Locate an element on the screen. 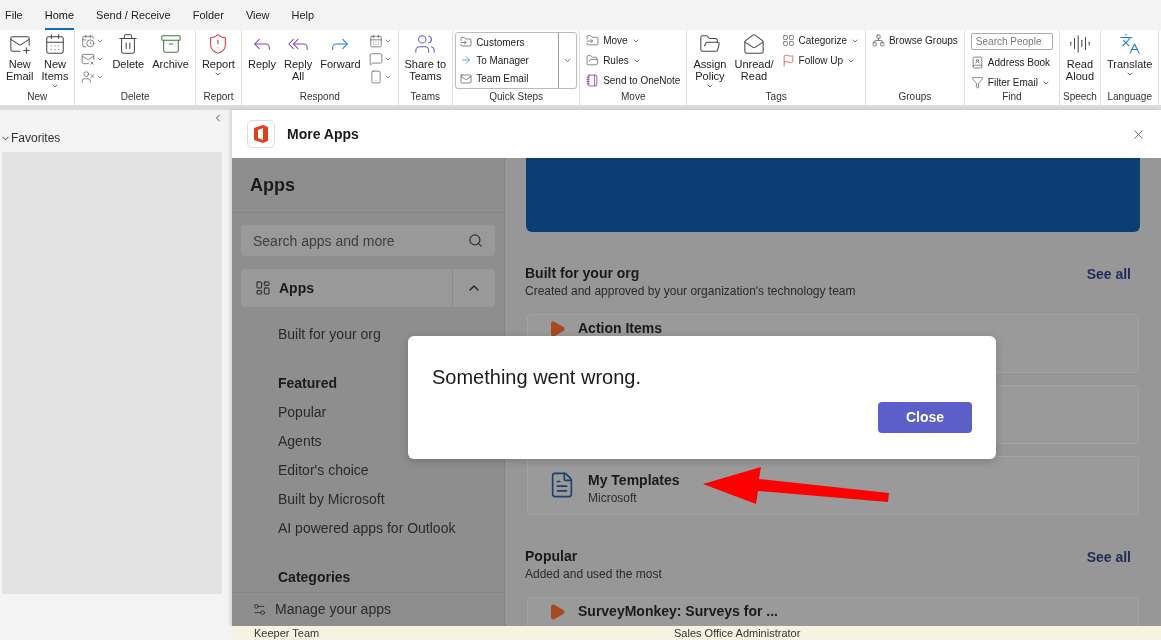  section-title: Popular is located at coordinates (552, 556).